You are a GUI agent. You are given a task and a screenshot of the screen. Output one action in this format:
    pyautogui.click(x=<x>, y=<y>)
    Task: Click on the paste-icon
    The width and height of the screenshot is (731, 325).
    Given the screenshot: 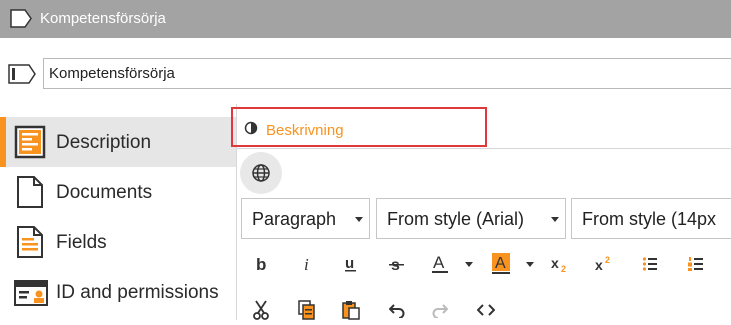 What is the action you would take?
    pyautogui.click(x=351, y=310)
    